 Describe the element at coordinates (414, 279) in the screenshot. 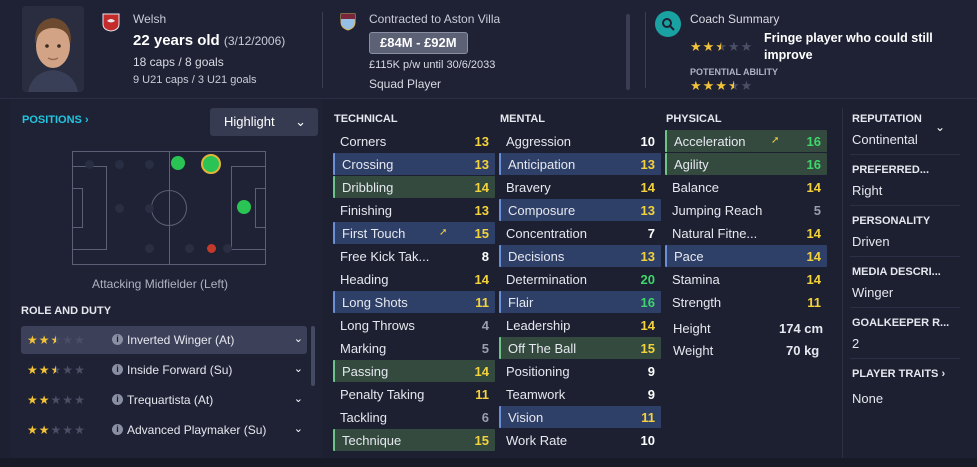

I see `technical-attribute-row: Heading 14` at that location.